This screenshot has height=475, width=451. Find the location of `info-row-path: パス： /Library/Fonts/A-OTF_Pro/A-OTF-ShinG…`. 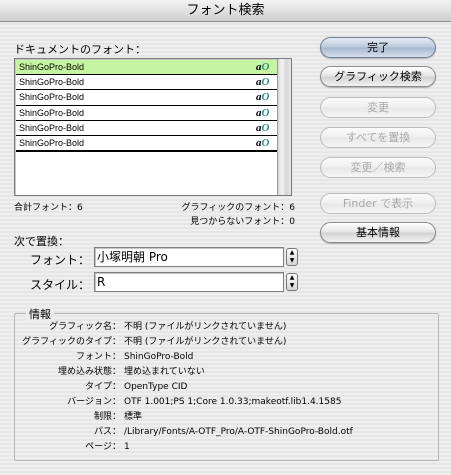

info-row-path: パス： /Library/Fonts/A-OTF_Pro/A-OTF-ShinG… is located at coordinates (225, 432).